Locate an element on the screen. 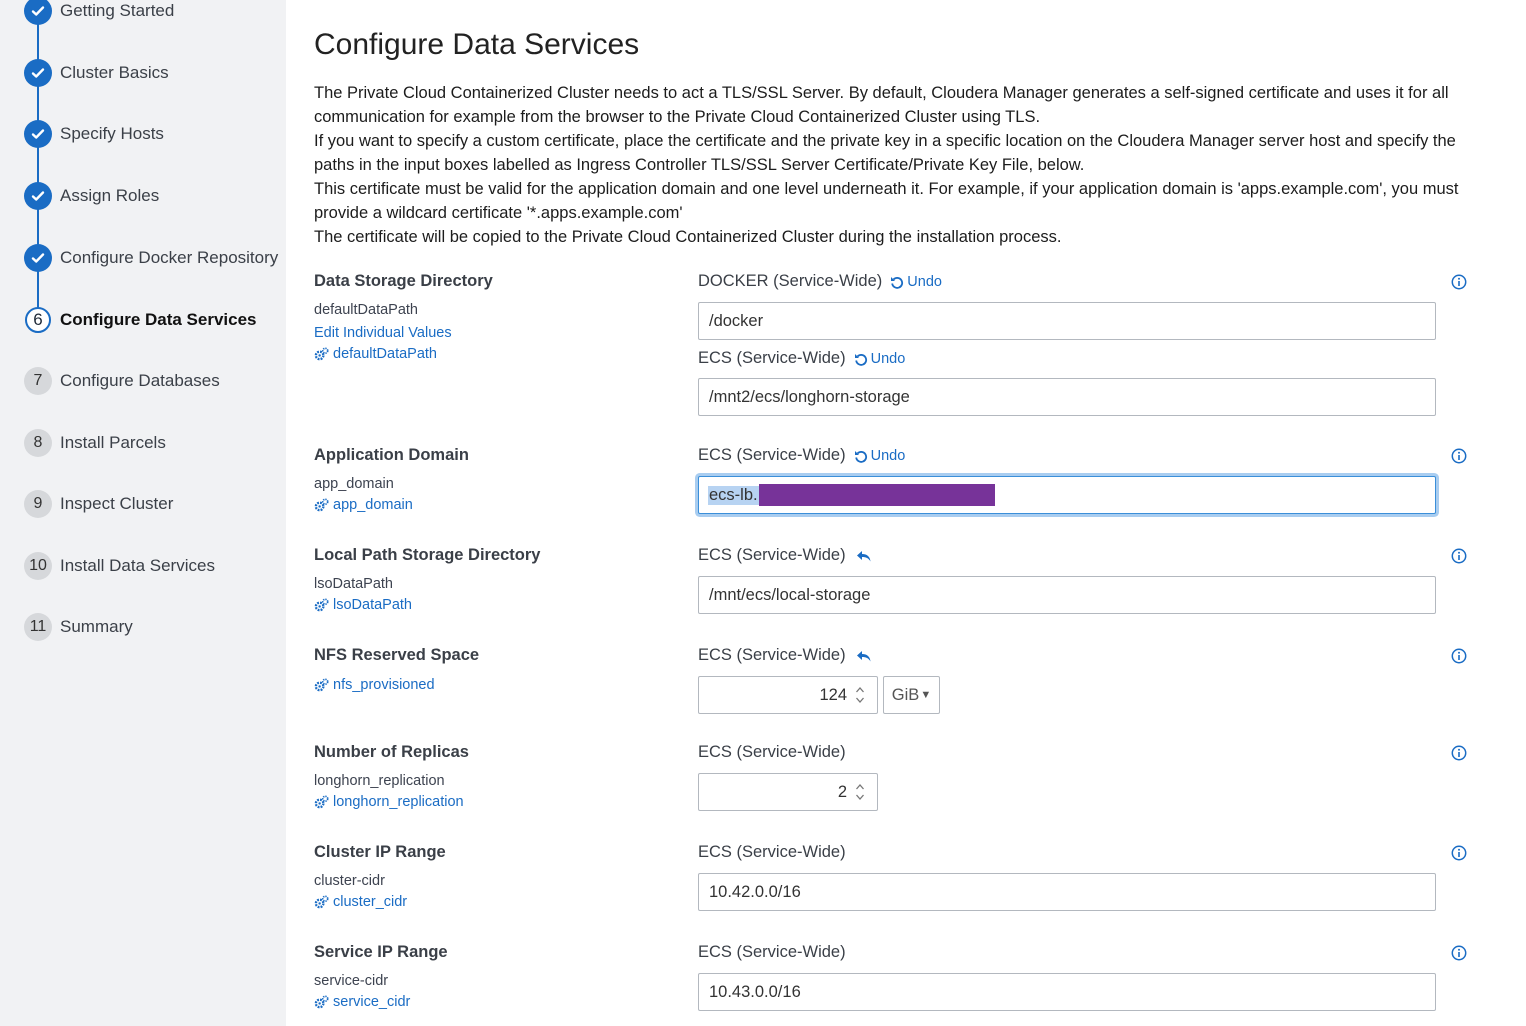 The height and width of the screenshot is (1026, 1526). step-configure-data-services: 6 Configure Data Services is located at coordinates (155, 320).